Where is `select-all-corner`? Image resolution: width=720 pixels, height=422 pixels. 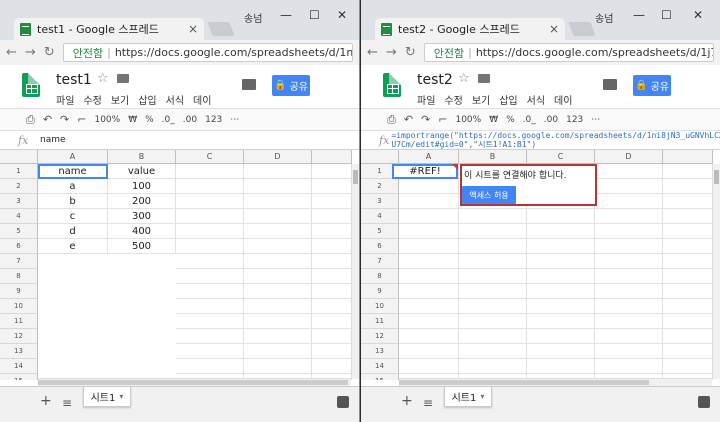
select-all-corner is located at coordinates (380, 157).